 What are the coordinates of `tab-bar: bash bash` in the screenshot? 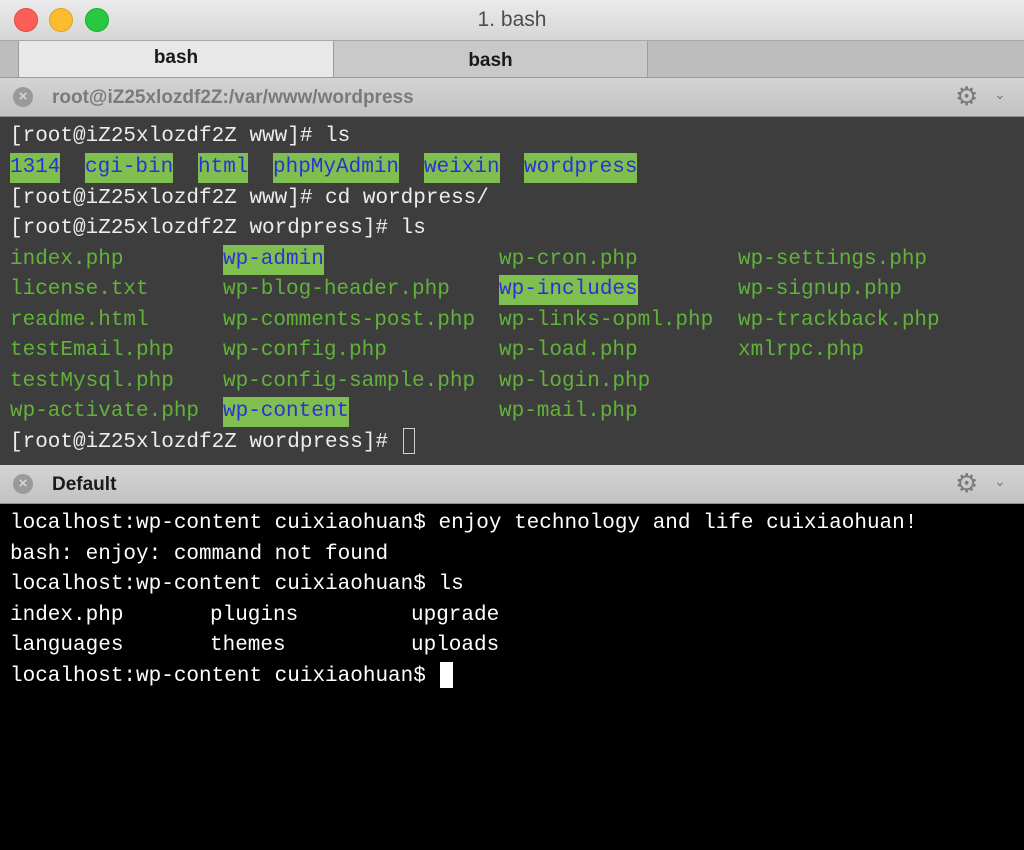 It's located at (512, 59).